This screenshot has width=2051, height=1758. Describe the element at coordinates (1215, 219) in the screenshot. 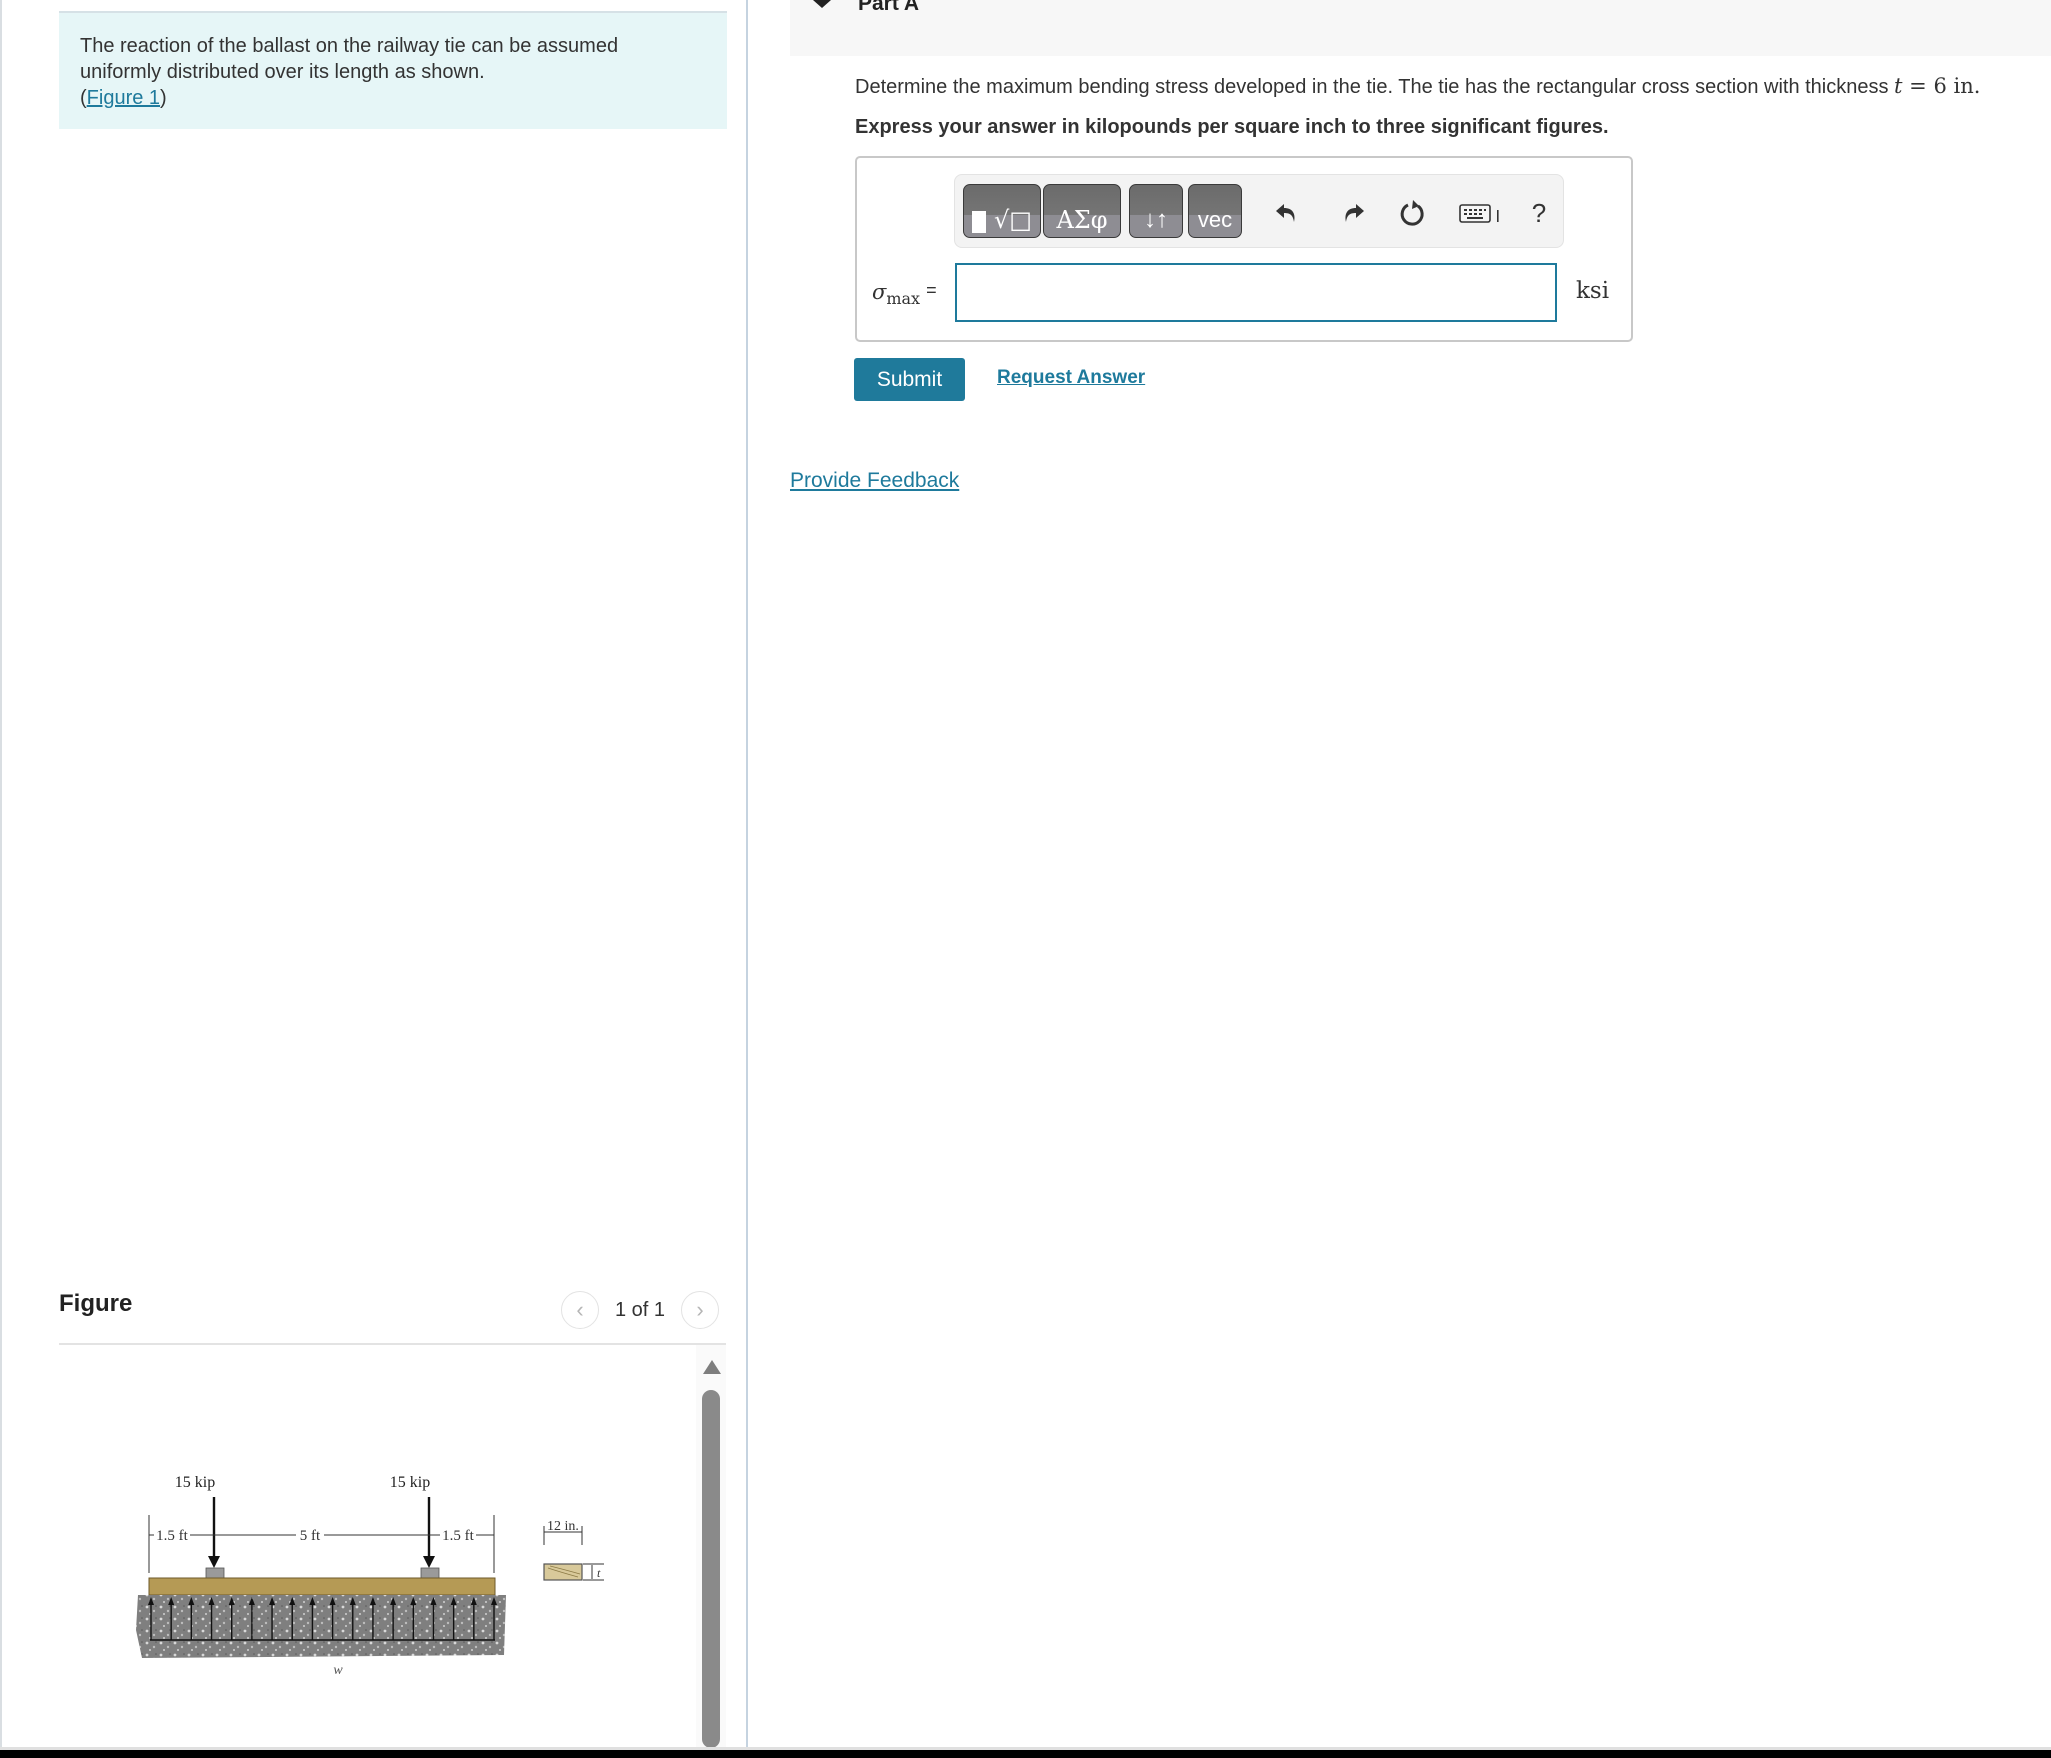

I see `vec-icon: vec` at that location.